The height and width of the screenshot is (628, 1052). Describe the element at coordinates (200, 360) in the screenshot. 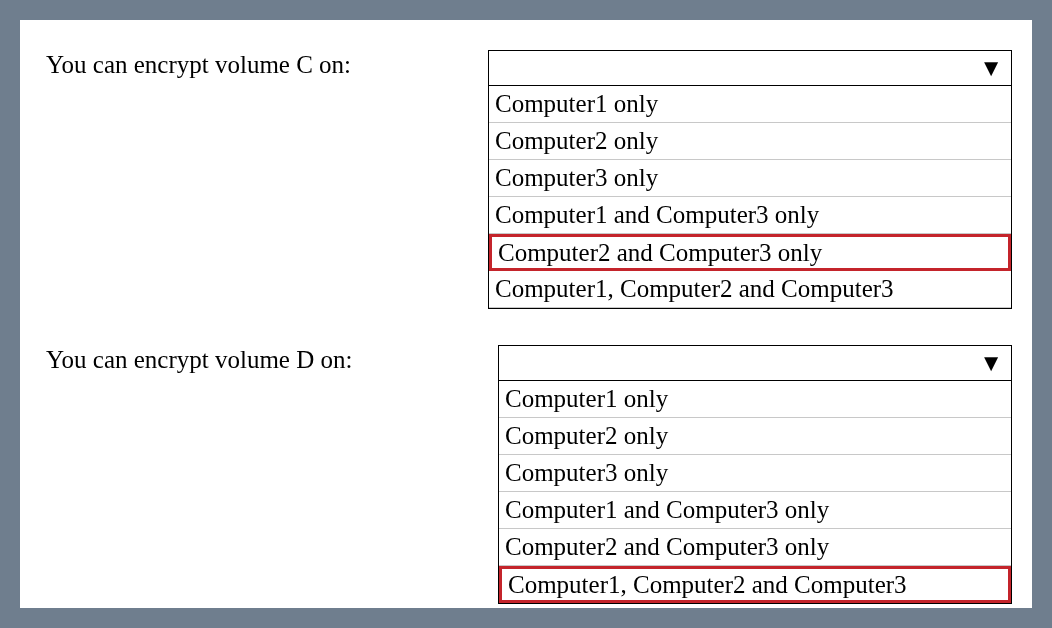

I see `question-label: You can encrypt volume D on:` at that location.